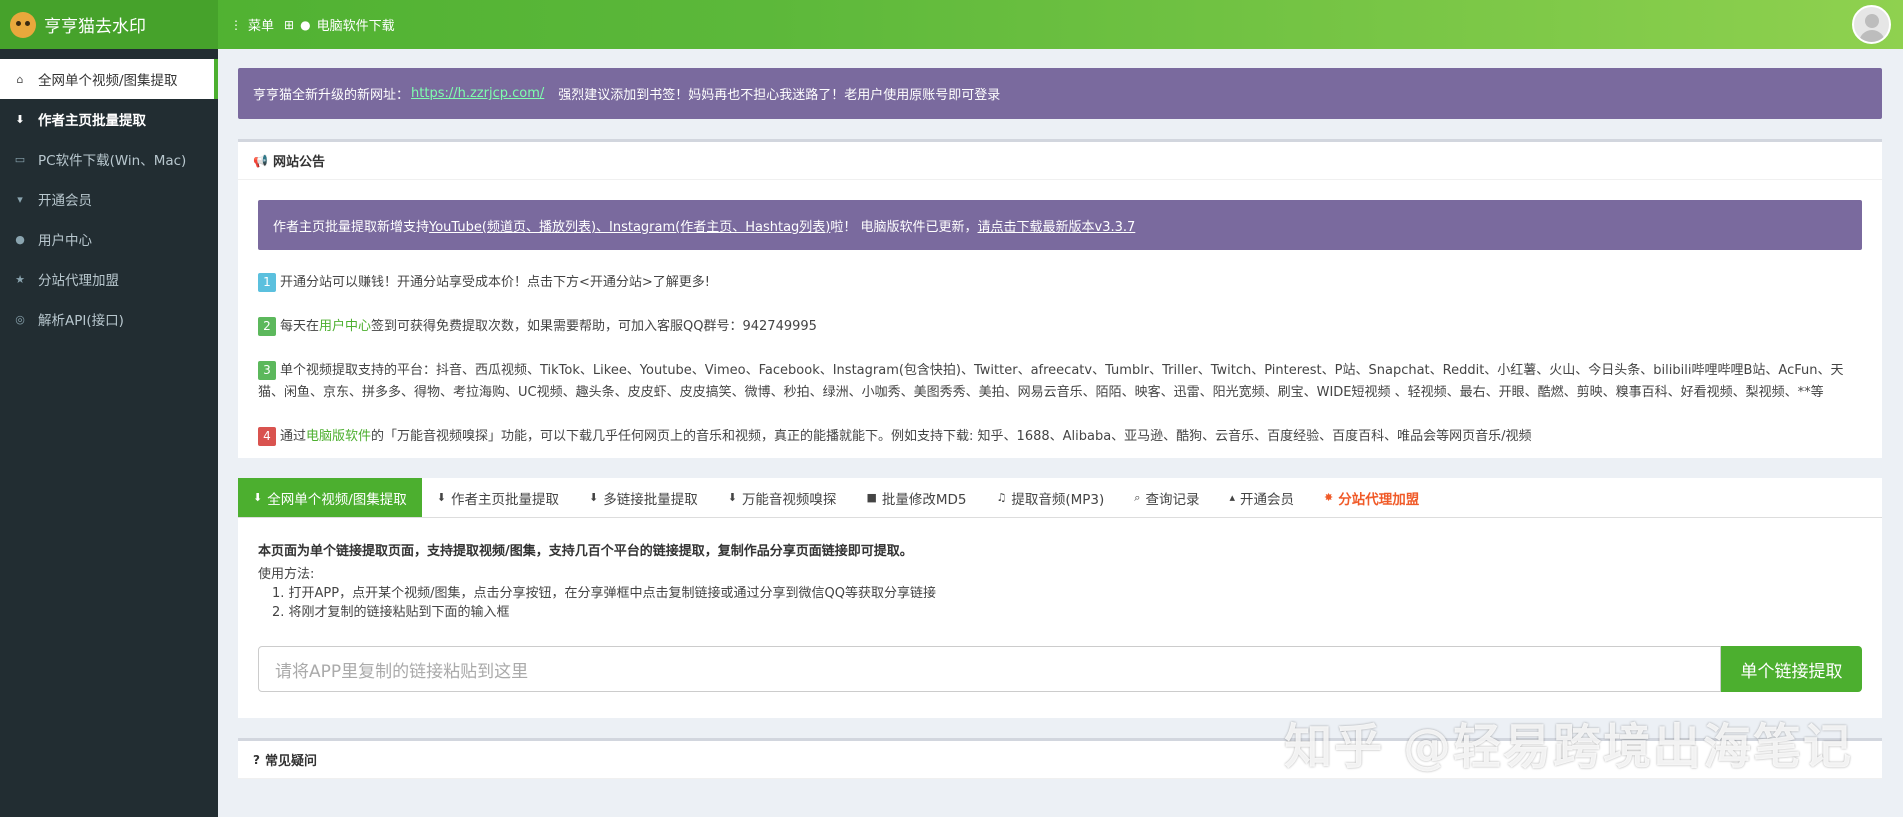  I want to click on usage-step: 2. 将刚才复制的链接粘贴到下面的输入框, so click(391, 612).